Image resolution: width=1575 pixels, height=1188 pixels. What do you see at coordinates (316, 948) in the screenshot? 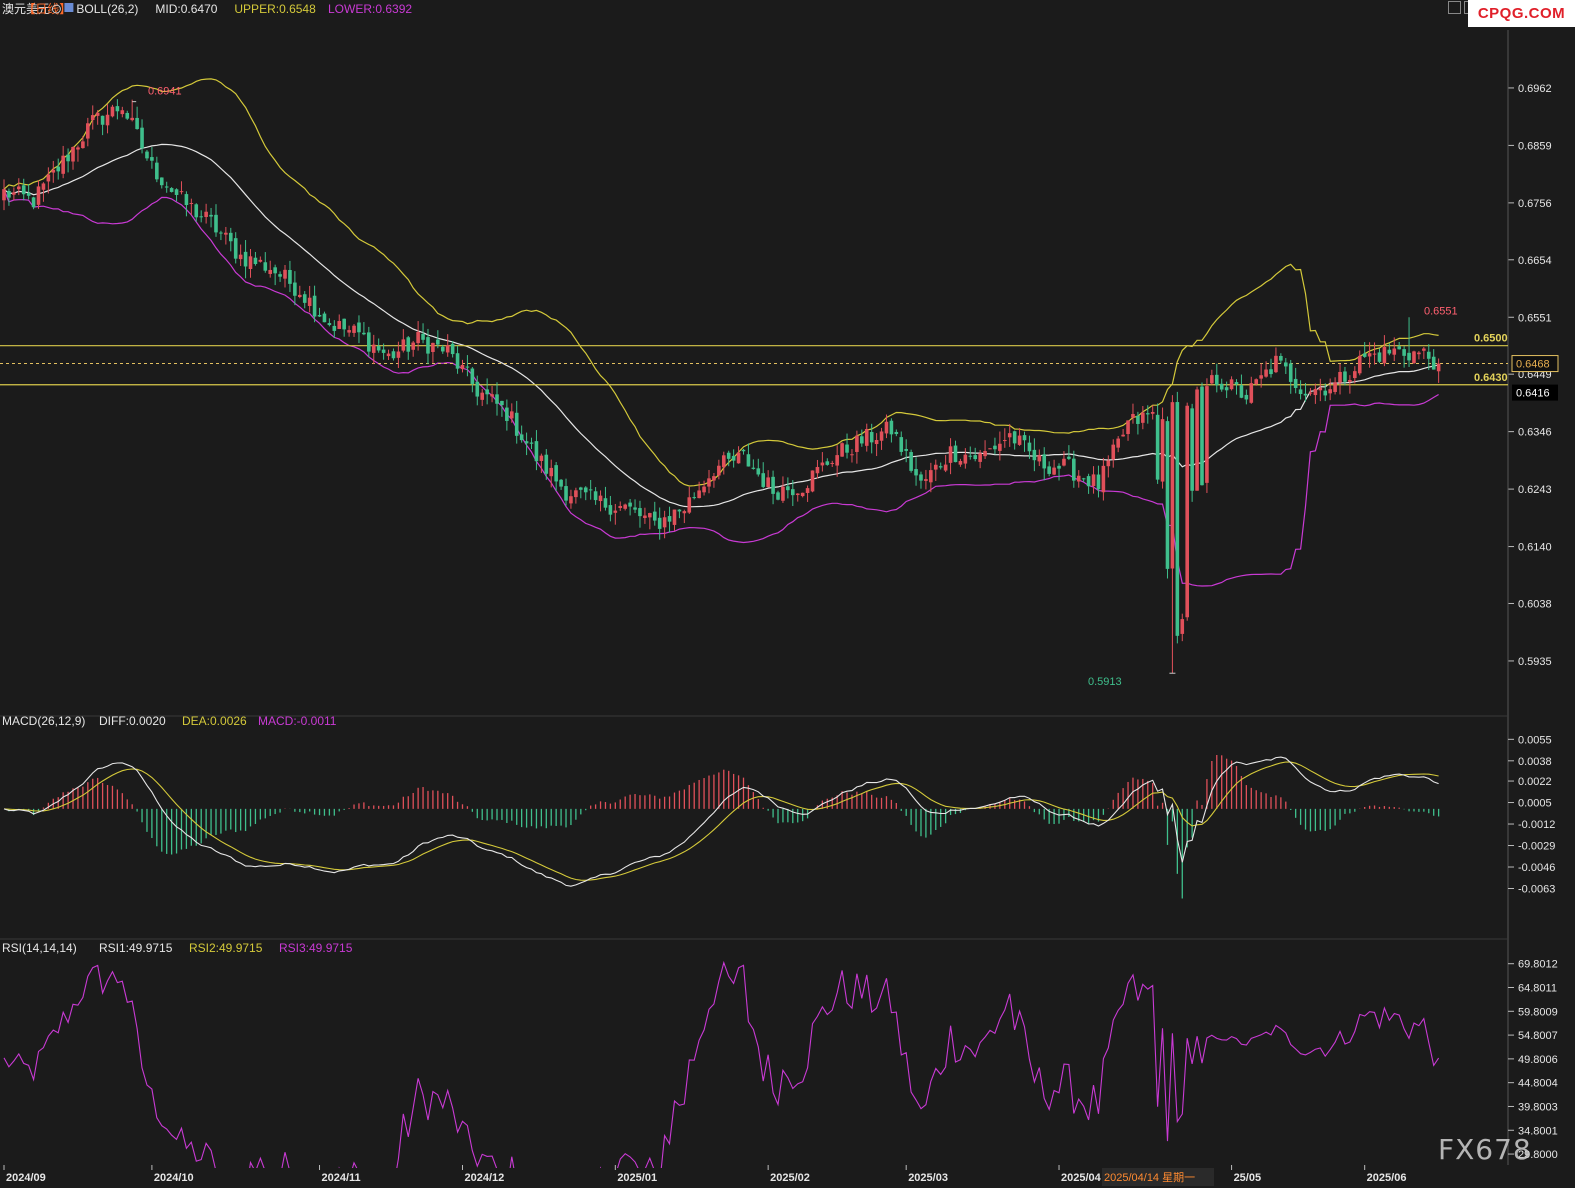
I see `rsi3-value: RSI3:49.9715` at bounding box center [316, 948].